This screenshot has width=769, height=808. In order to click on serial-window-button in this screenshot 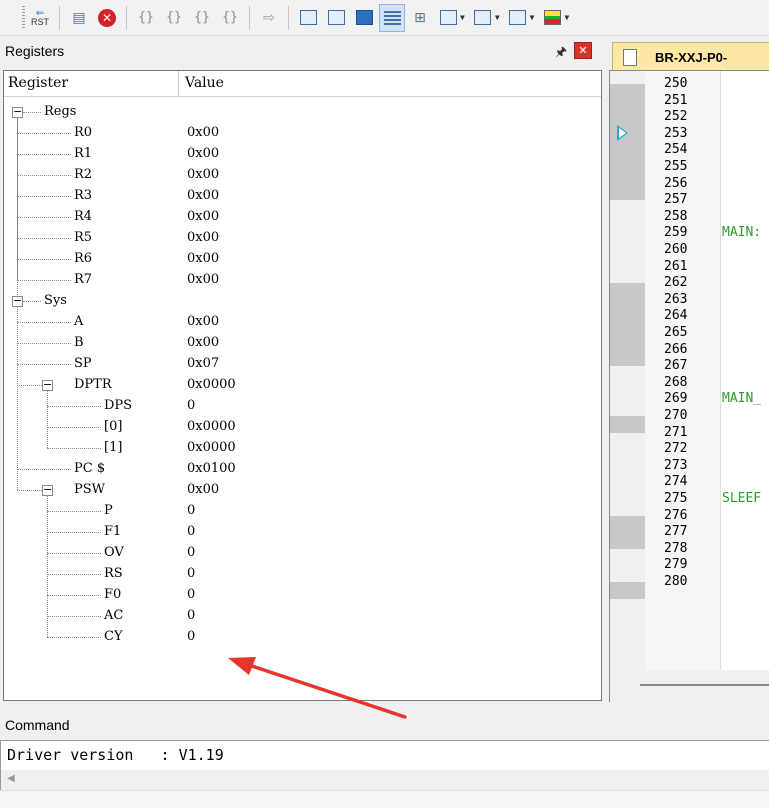, I will do `click(518, 18)`.